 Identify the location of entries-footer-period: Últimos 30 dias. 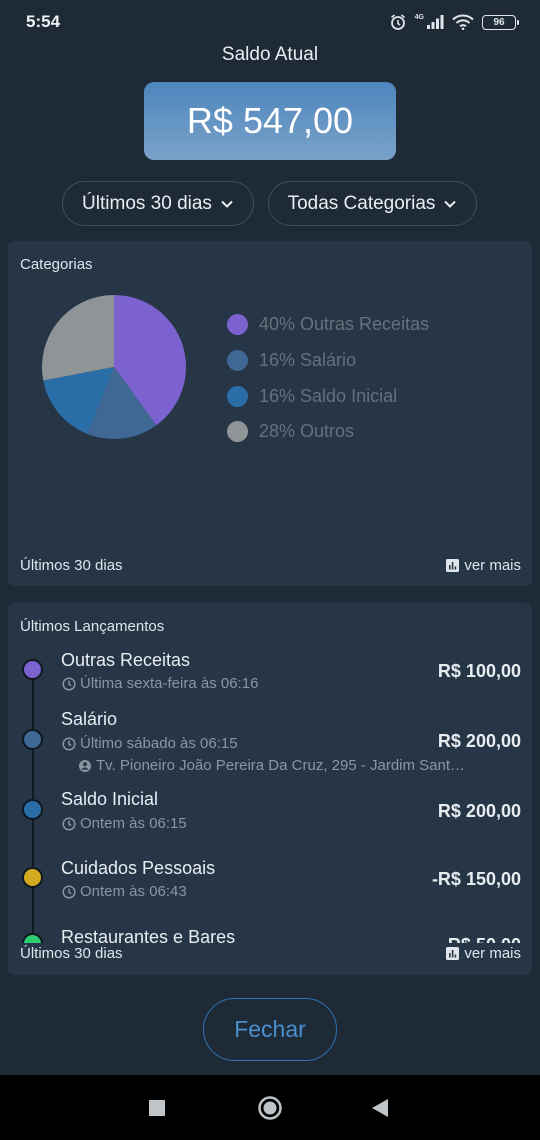
(71, 953).